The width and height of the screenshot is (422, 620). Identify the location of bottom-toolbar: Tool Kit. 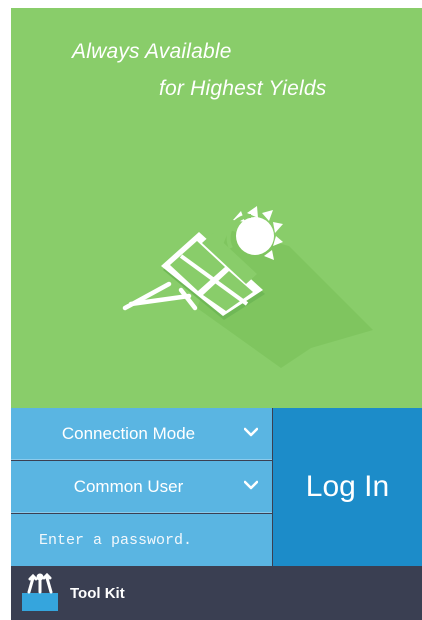
(216, 593).